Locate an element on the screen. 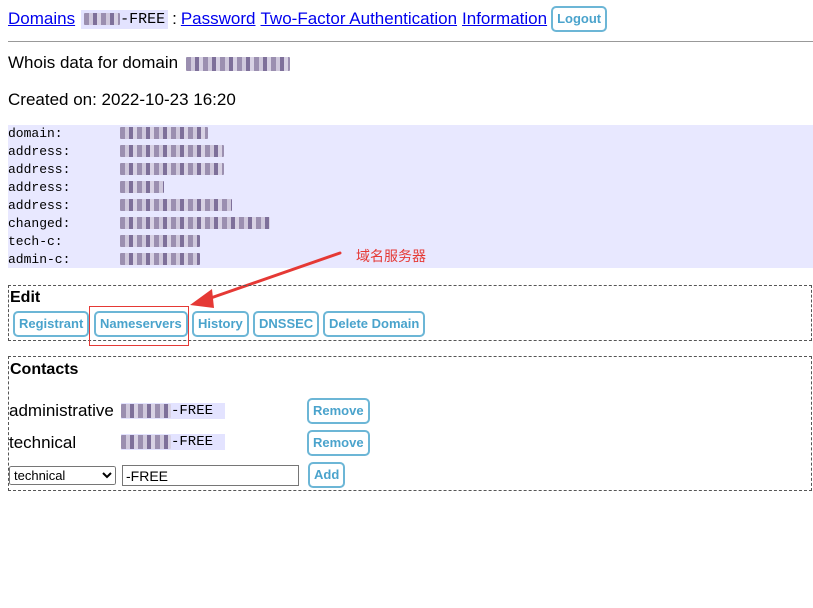  contact-role-administrative: administrative is located at coordinates (61, 410).